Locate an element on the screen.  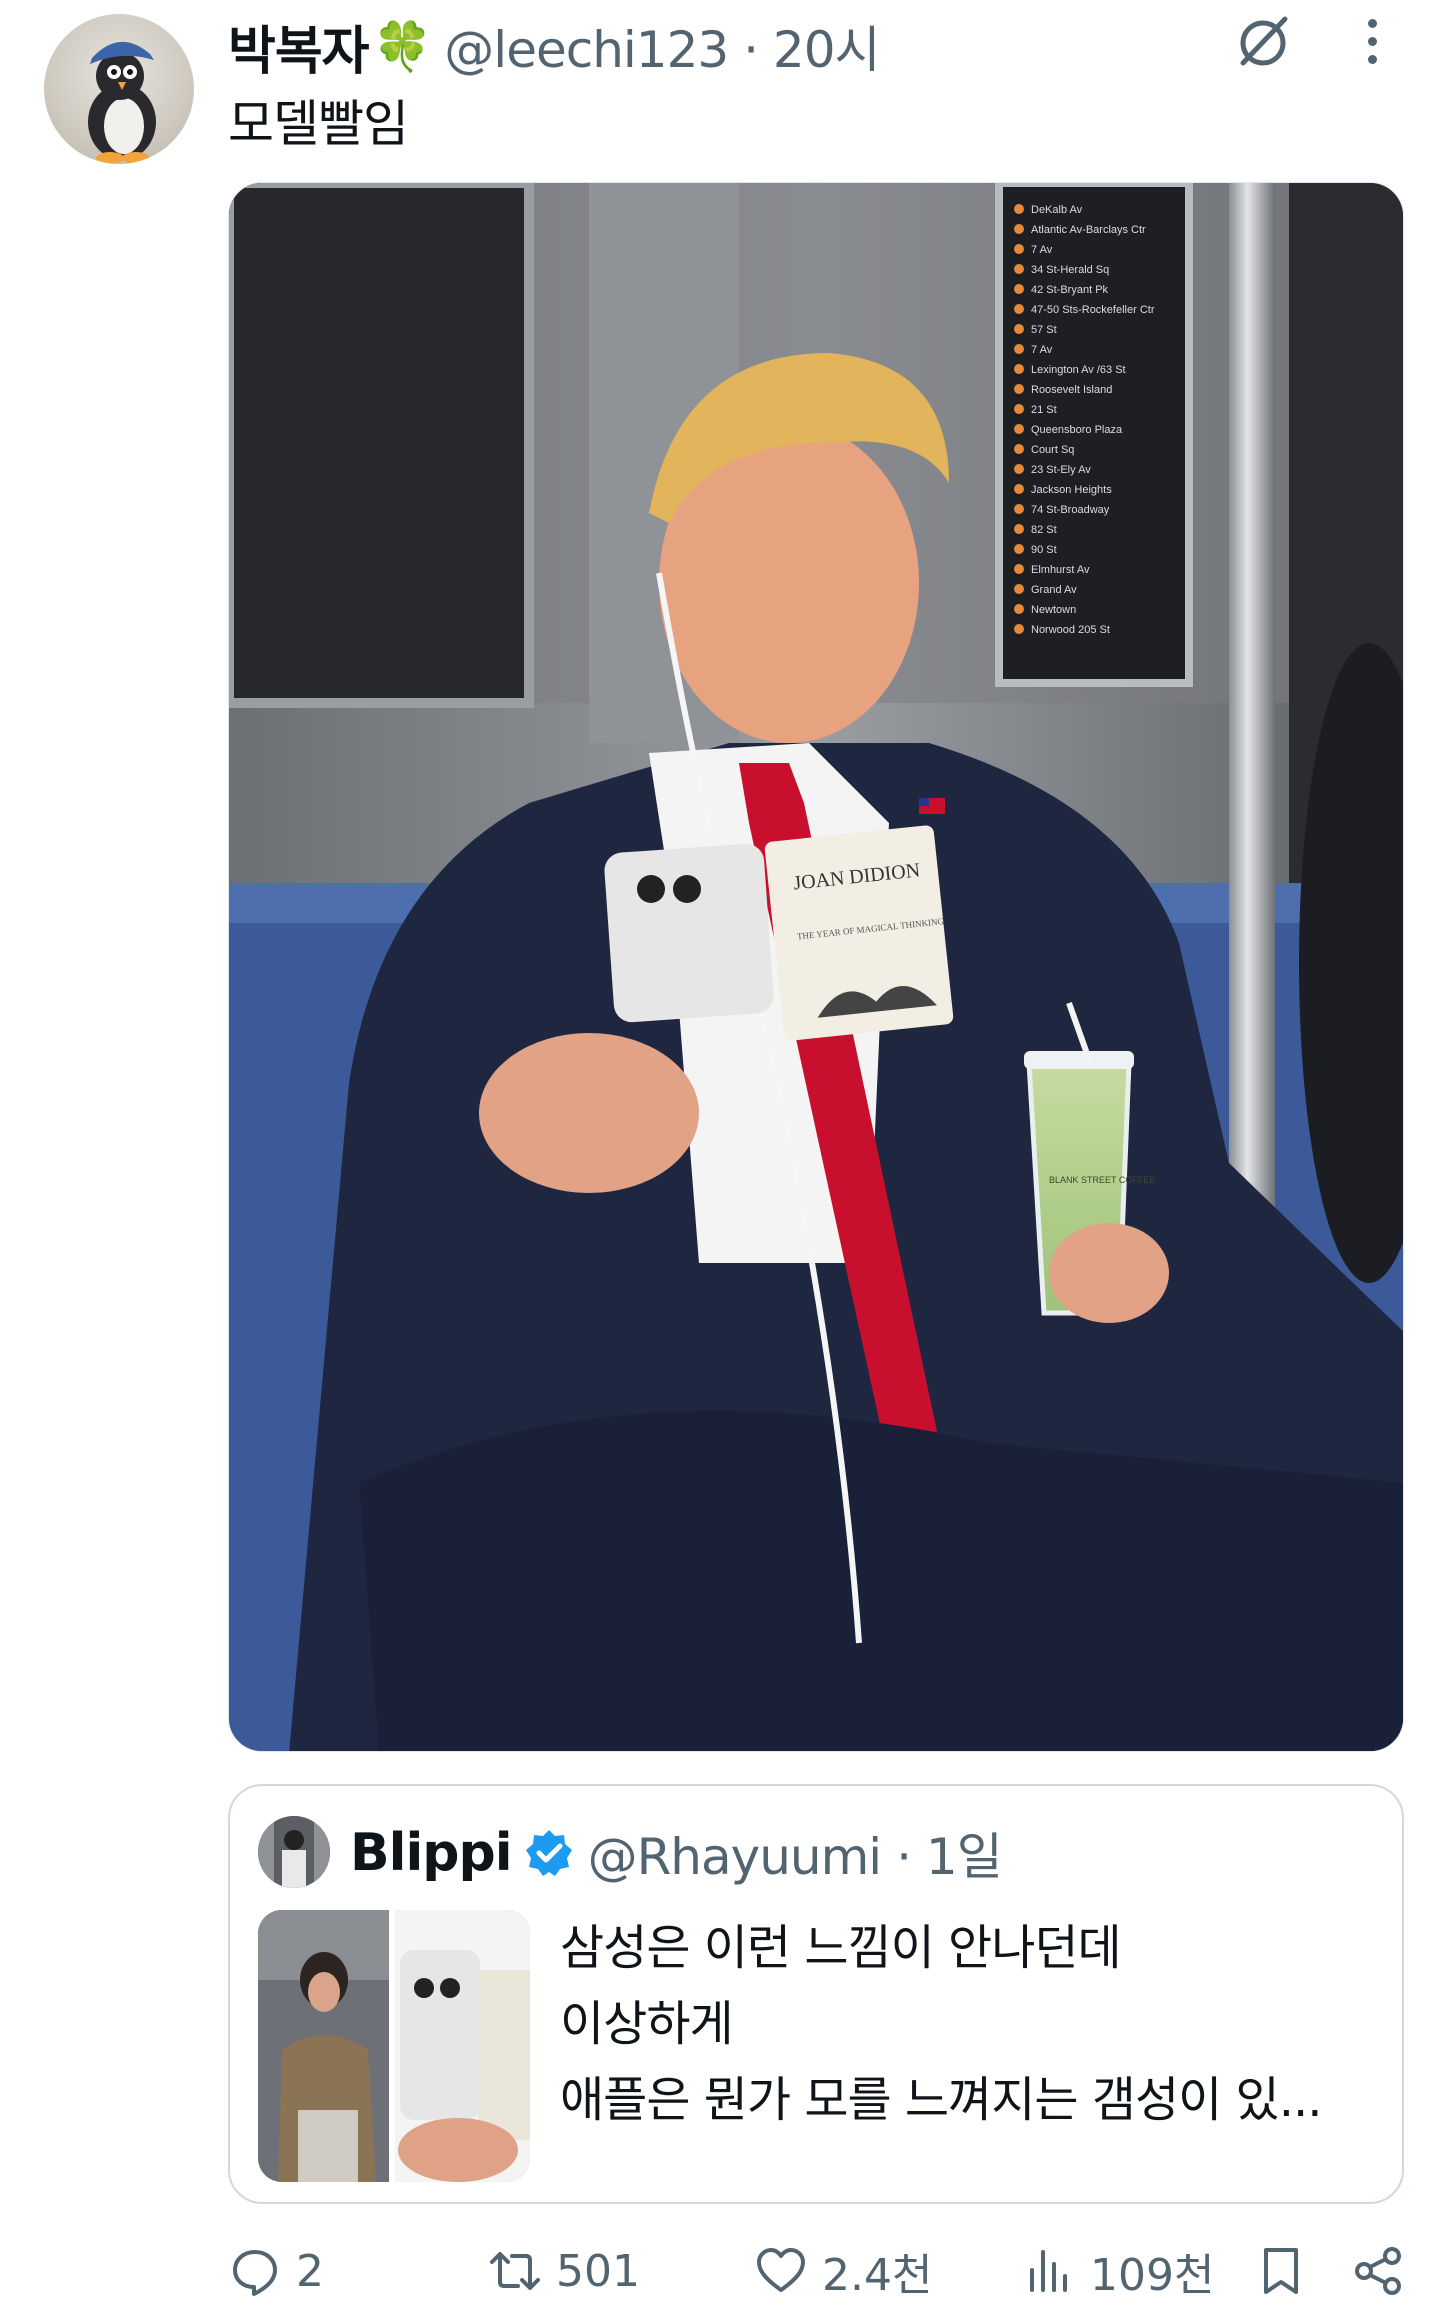
subway-stop-label: 57 St is located at coordinates (1044, 330).